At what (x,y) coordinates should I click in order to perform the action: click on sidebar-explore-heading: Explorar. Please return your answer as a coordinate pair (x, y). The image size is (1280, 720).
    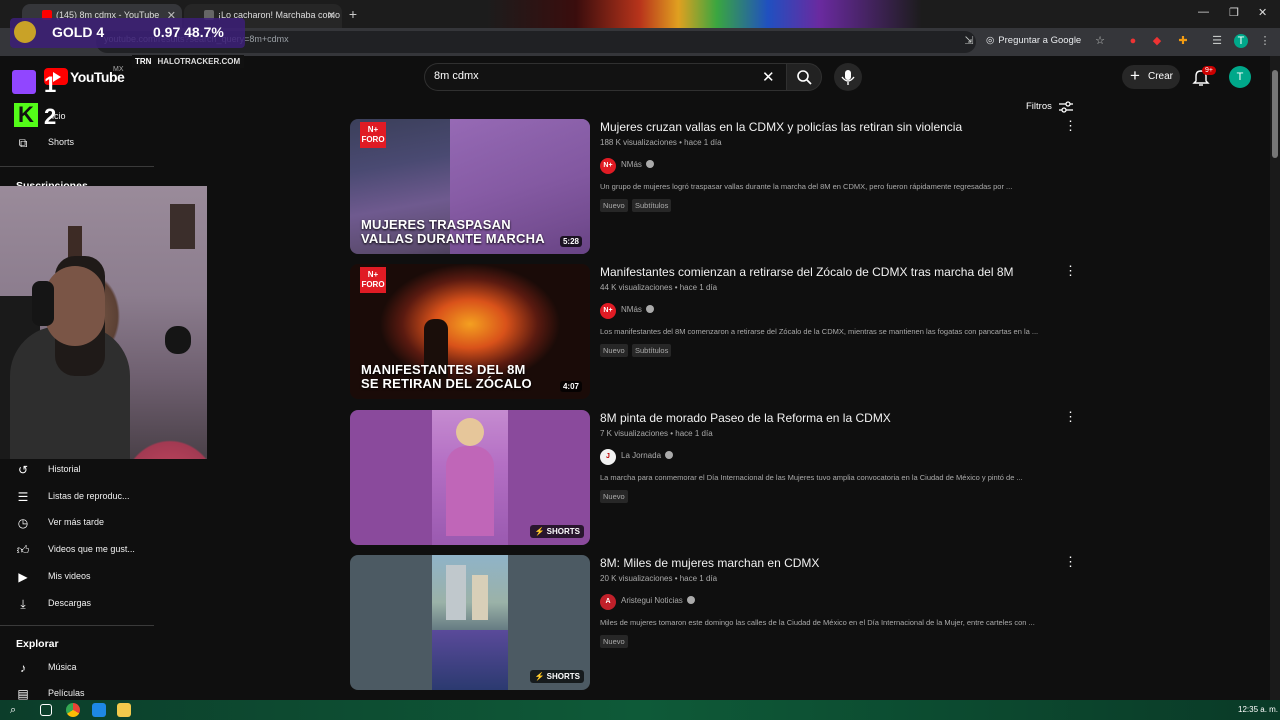
    Looking at the image, I should click on (37, 644).